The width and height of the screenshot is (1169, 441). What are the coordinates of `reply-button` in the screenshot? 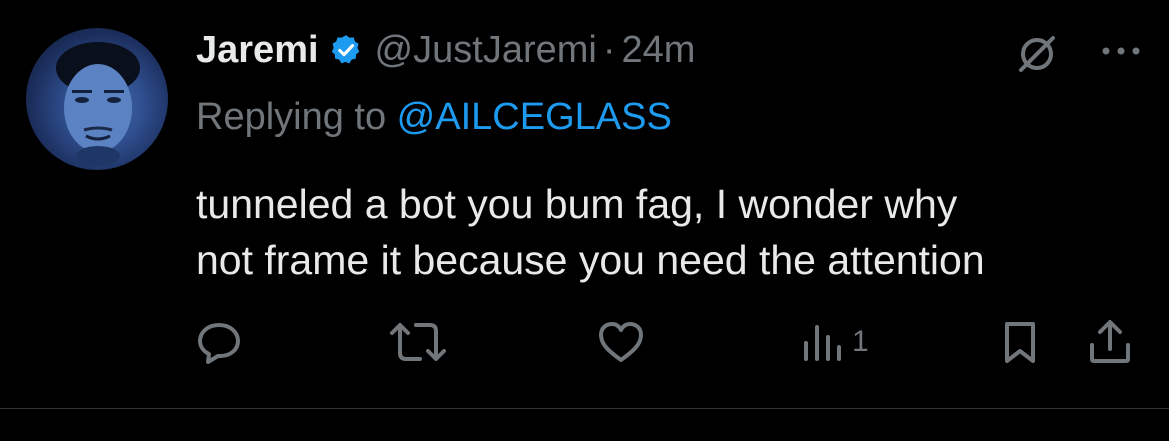 It's located at (219, 342).